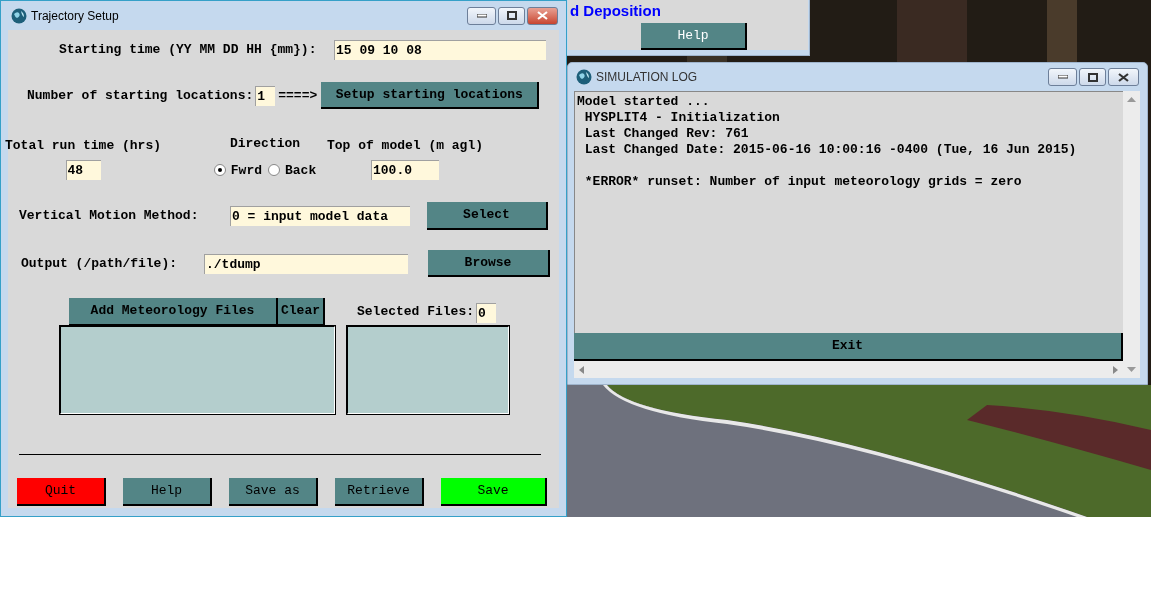 This screenshot has width=1151, height=614. I want to click on setup-locations-button: Setup starting locations, so click(430, 95).